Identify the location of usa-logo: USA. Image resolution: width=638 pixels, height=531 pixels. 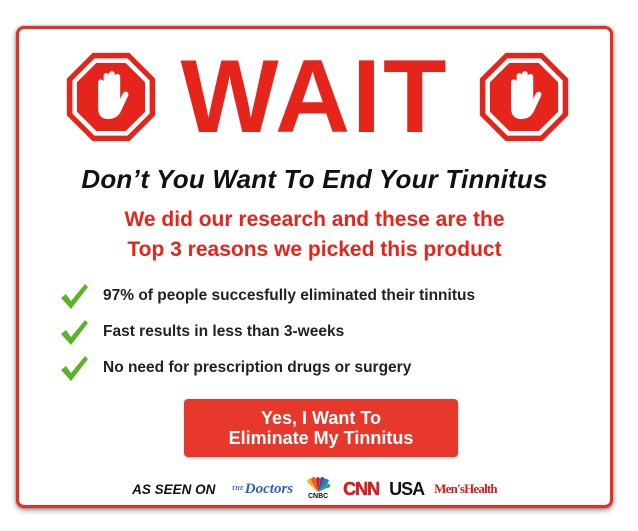
(407, 488).